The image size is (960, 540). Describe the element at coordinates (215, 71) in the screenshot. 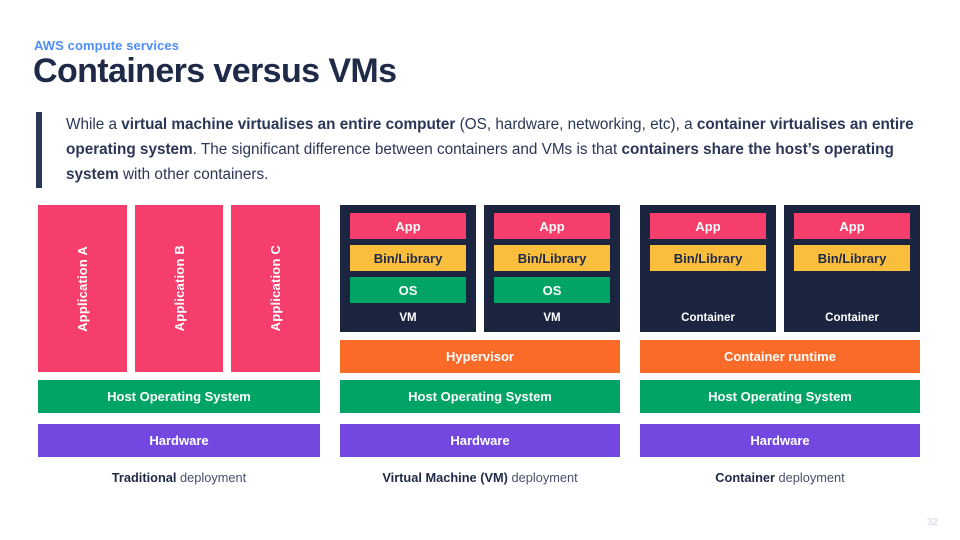

I see `page-title: Containers versus VMs` at that location.